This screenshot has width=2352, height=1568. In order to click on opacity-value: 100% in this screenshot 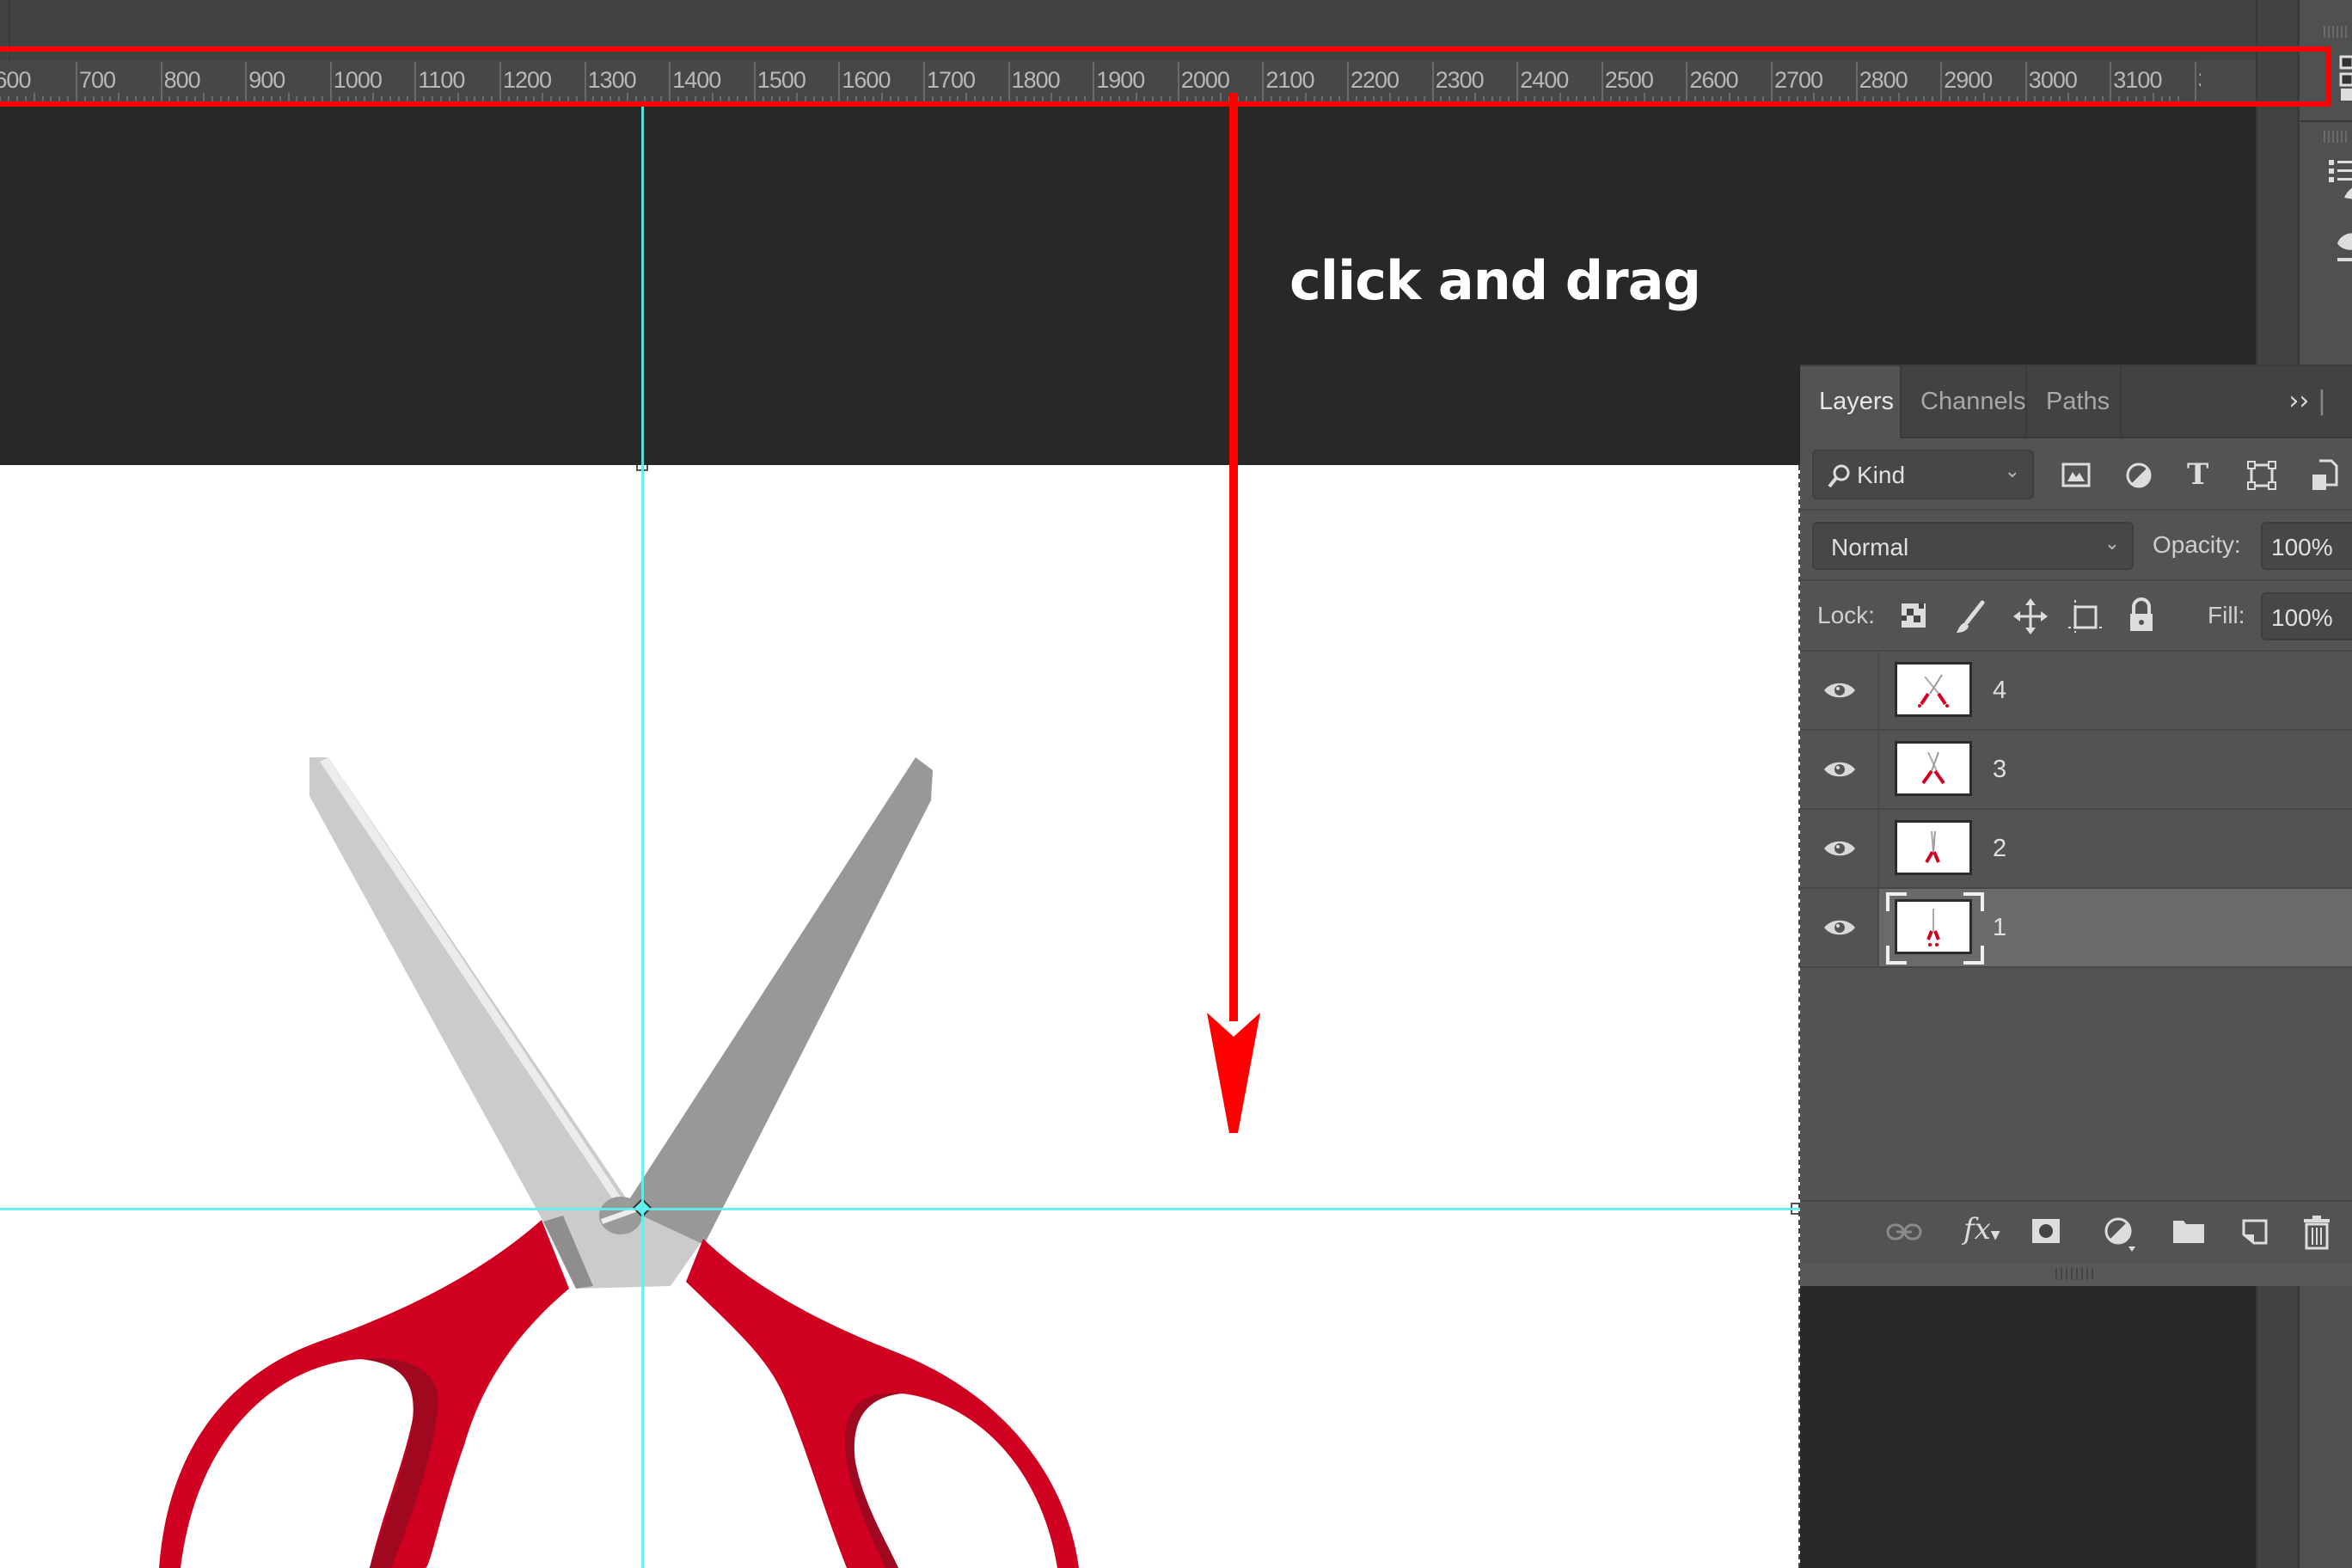, I will do `click(2302, 547)`.